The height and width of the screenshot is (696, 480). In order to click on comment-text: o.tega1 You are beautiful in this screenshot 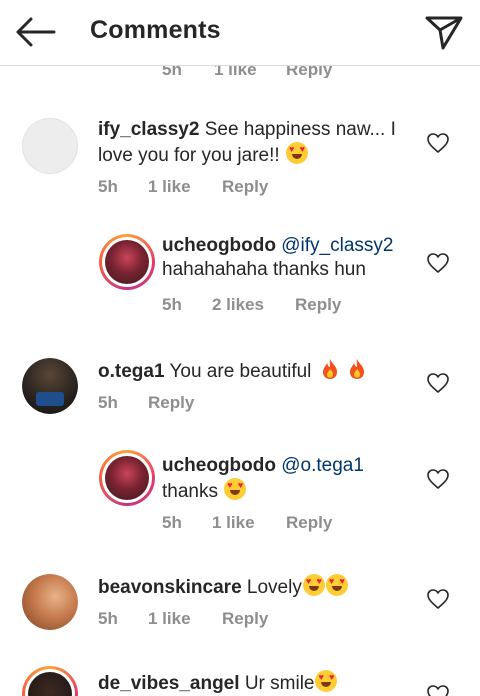, I will do `click(258, 371)`.